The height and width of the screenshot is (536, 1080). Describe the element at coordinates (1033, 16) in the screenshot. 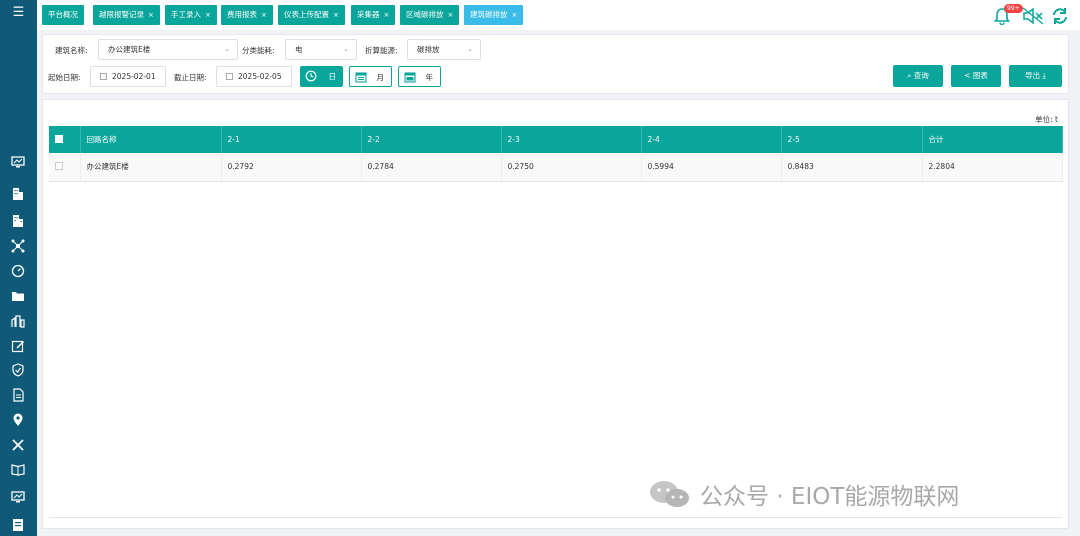

I see `mute-icon` at that location.